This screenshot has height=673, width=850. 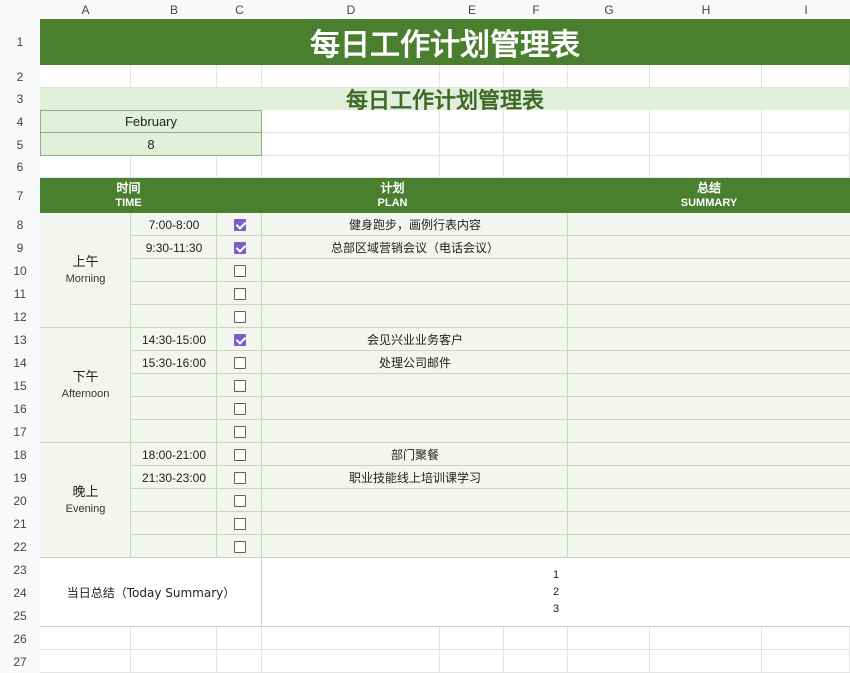 What do you see at coordinates (806, 9) in the screenshot?
I see `column-header-i: I` at bounding box center [806, 9].